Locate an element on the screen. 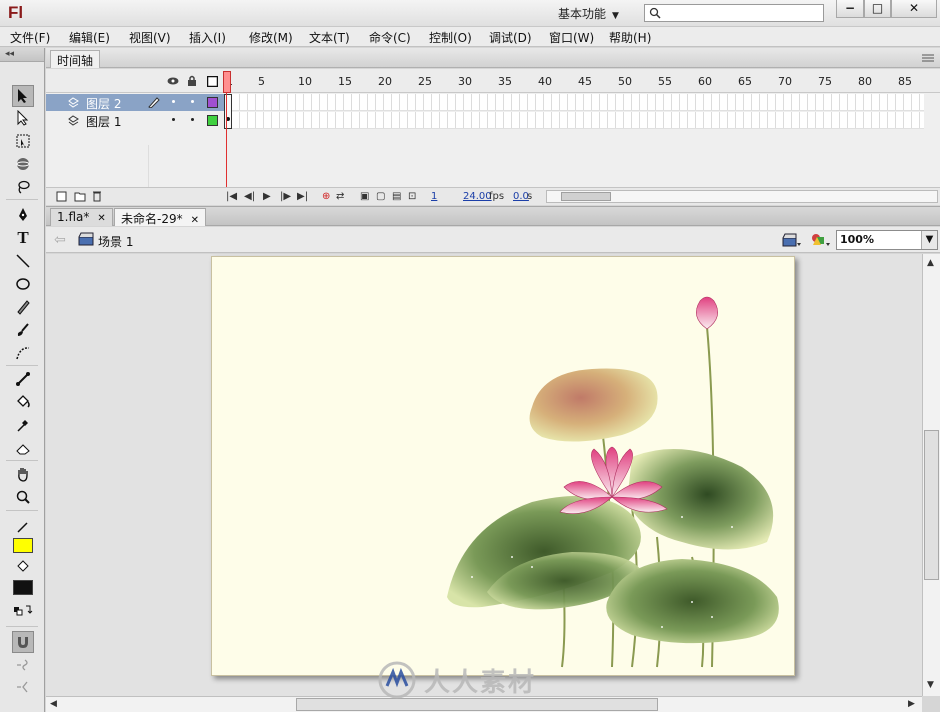 The height and width of the screenshot is (712, 940). menu-insert: 插入(I) is located at coordinates (207, 37).